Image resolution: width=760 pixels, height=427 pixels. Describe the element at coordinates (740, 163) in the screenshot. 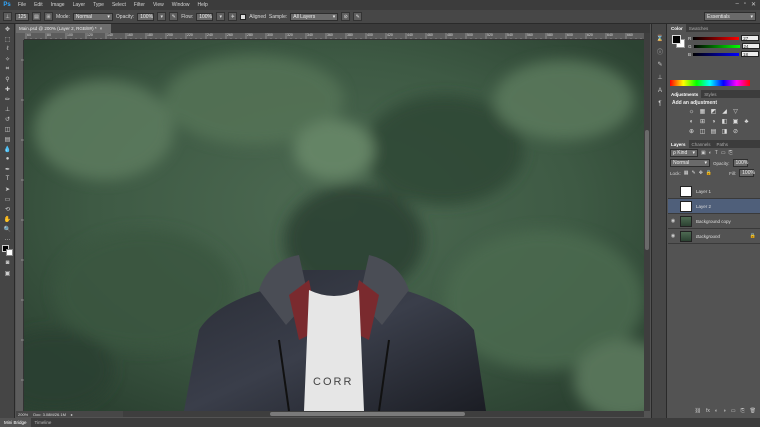

I see `layer-opacity-field: 100%` at that location.